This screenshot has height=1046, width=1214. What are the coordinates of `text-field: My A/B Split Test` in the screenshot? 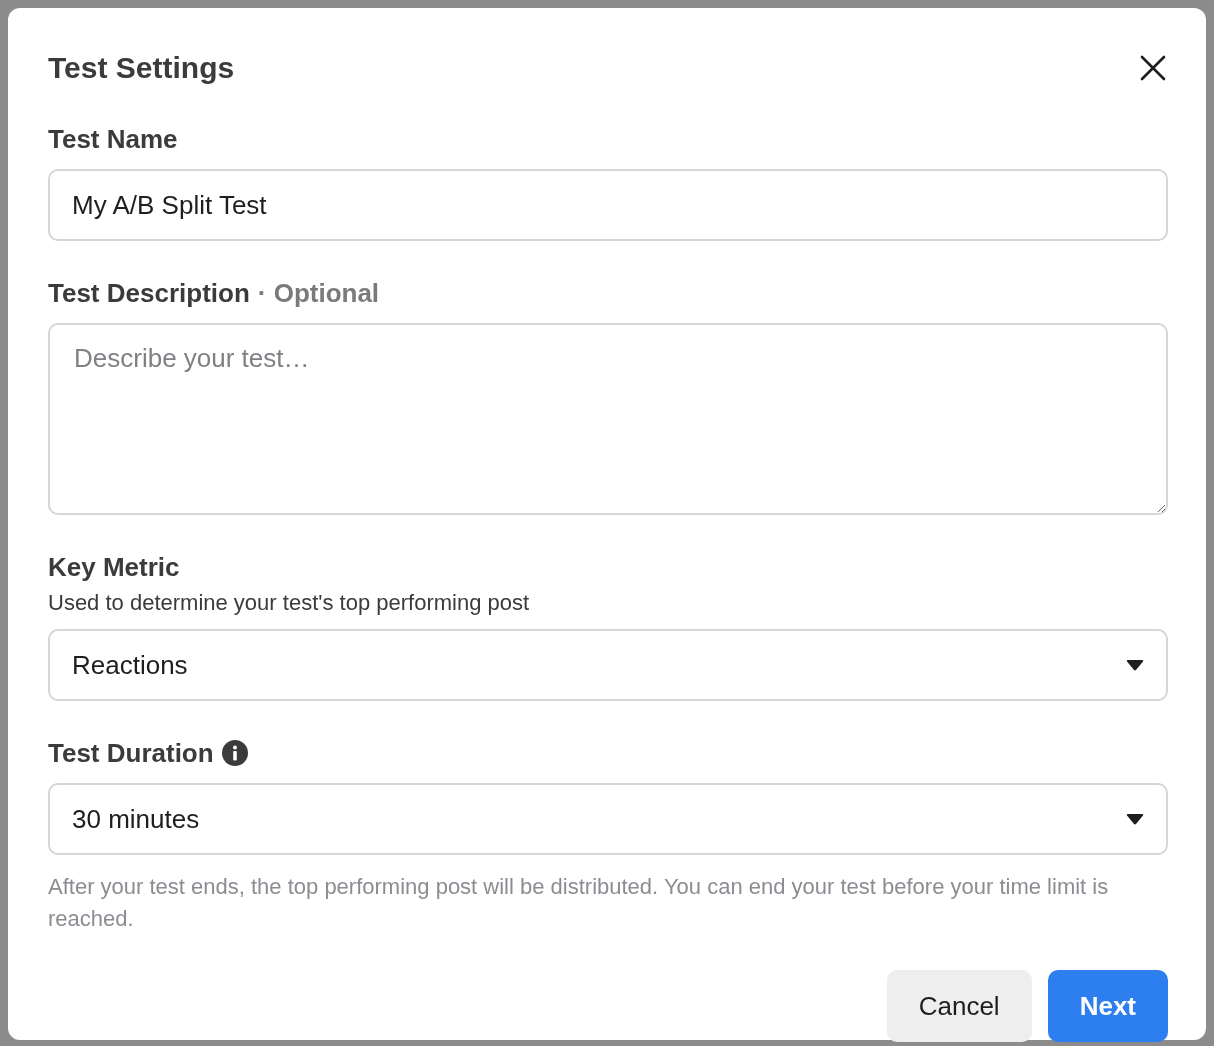 It's located at (608, 205).